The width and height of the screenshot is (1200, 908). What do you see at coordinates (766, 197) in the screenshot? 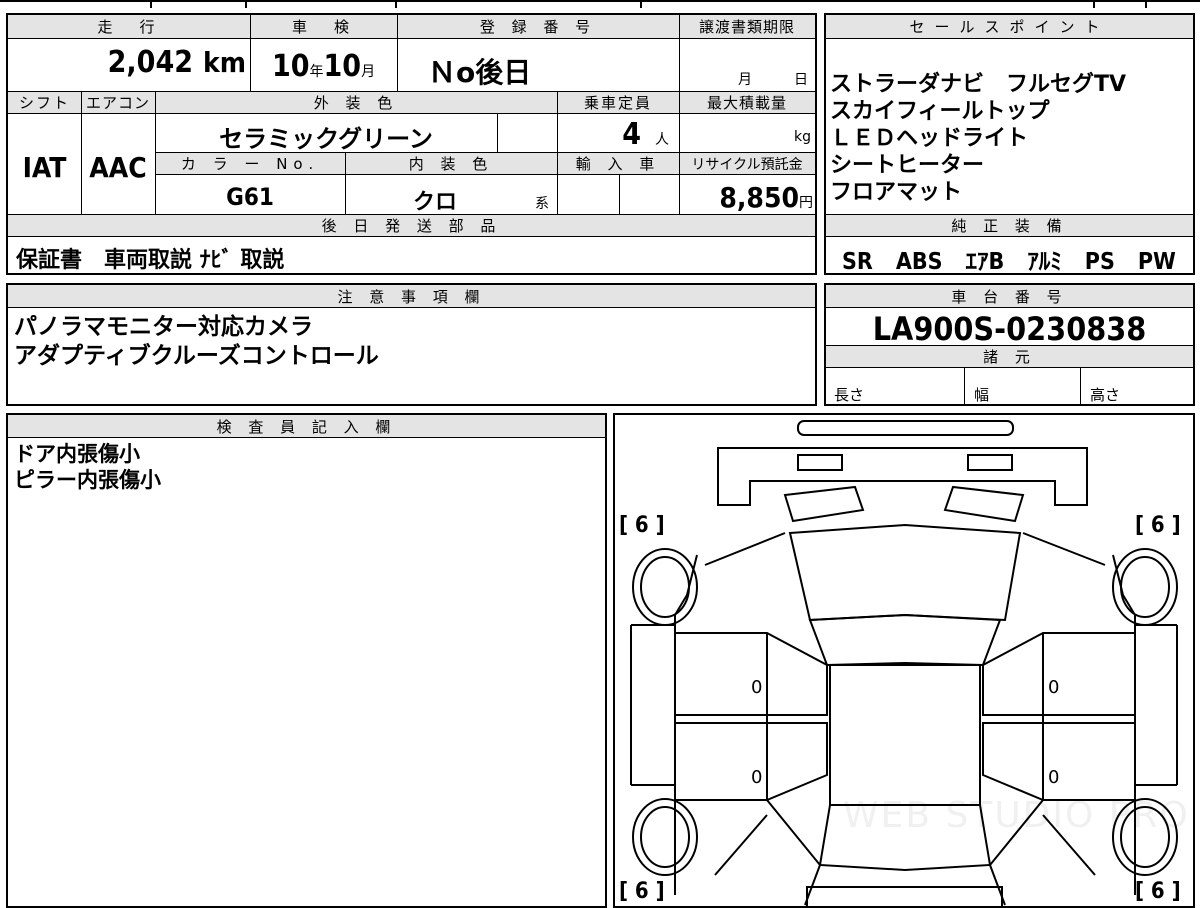
I see `recycle-deposit-value: 8,850円` at bounding box center [766, 197].